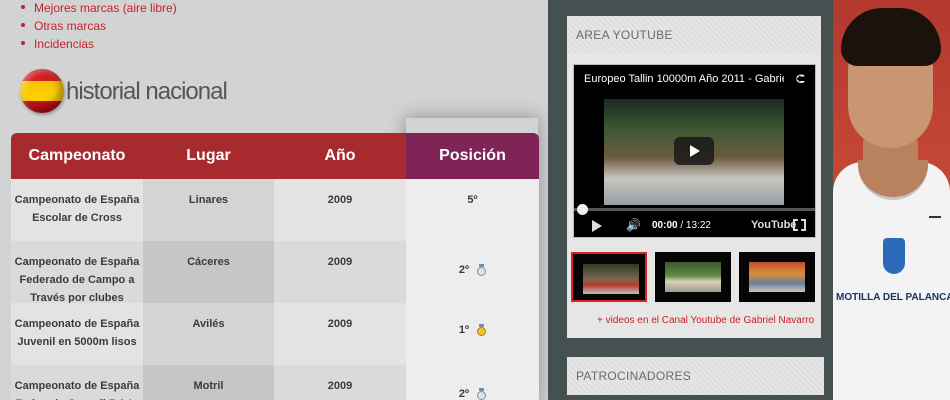  What do you see at coordinates (77, 155) in the screenshot?
I see `header-campeonato: Campeonato` at bounding box center [77, 155].